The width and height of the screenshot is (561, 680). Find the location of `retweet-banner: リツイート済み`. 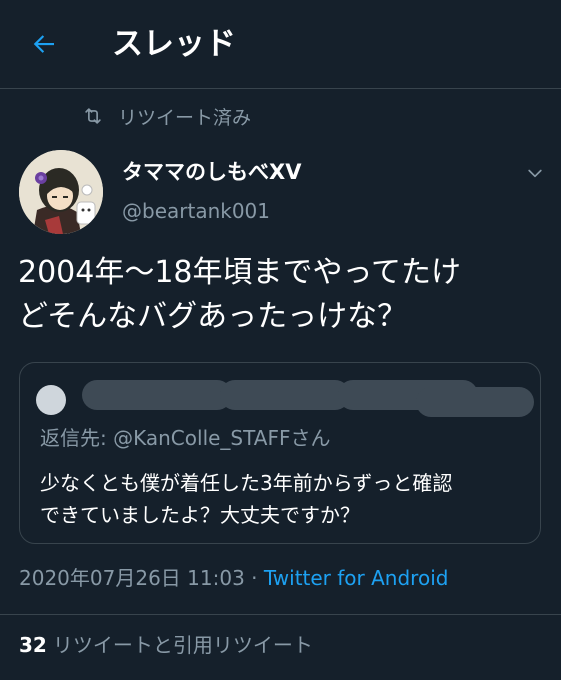

retweet-banner: リツイート済み is located at coordinates (166, 116).